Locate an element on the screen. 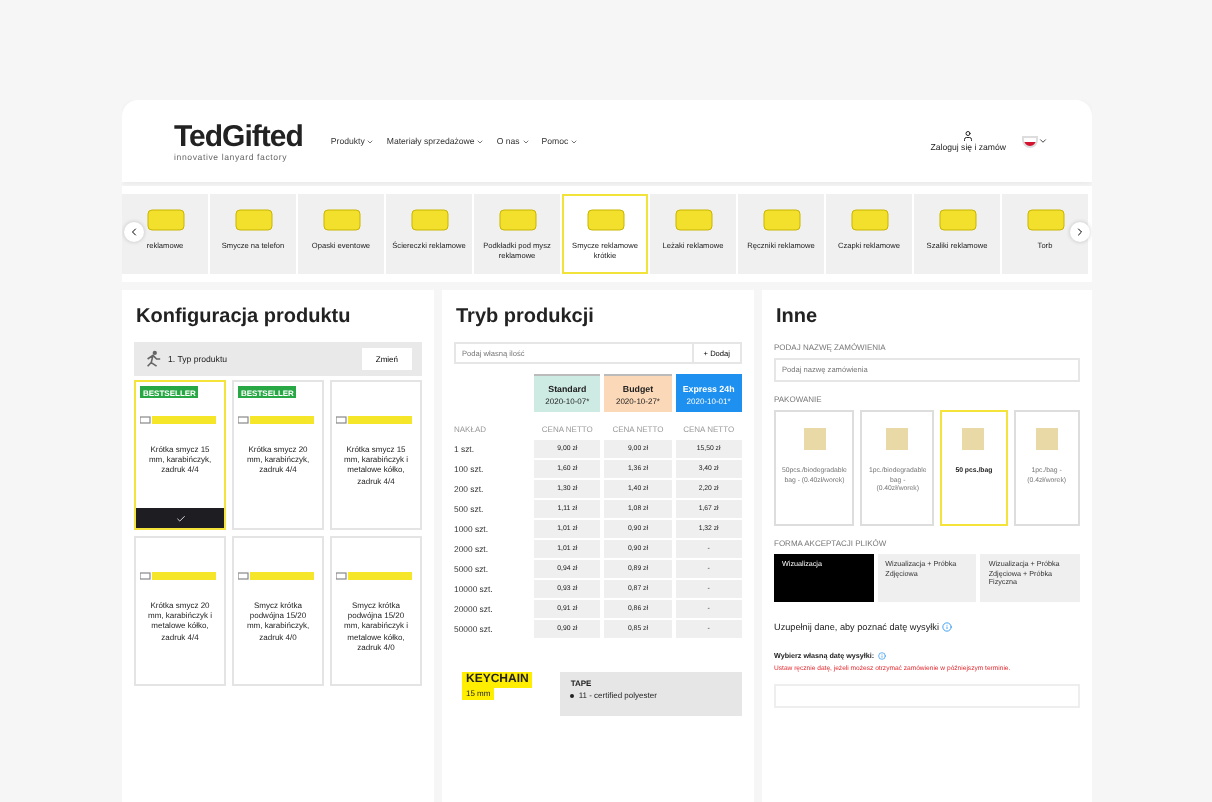 The height and width of the screenshot is (802, 1212). chevron-right-icon is located at coordinates (1080, 232).